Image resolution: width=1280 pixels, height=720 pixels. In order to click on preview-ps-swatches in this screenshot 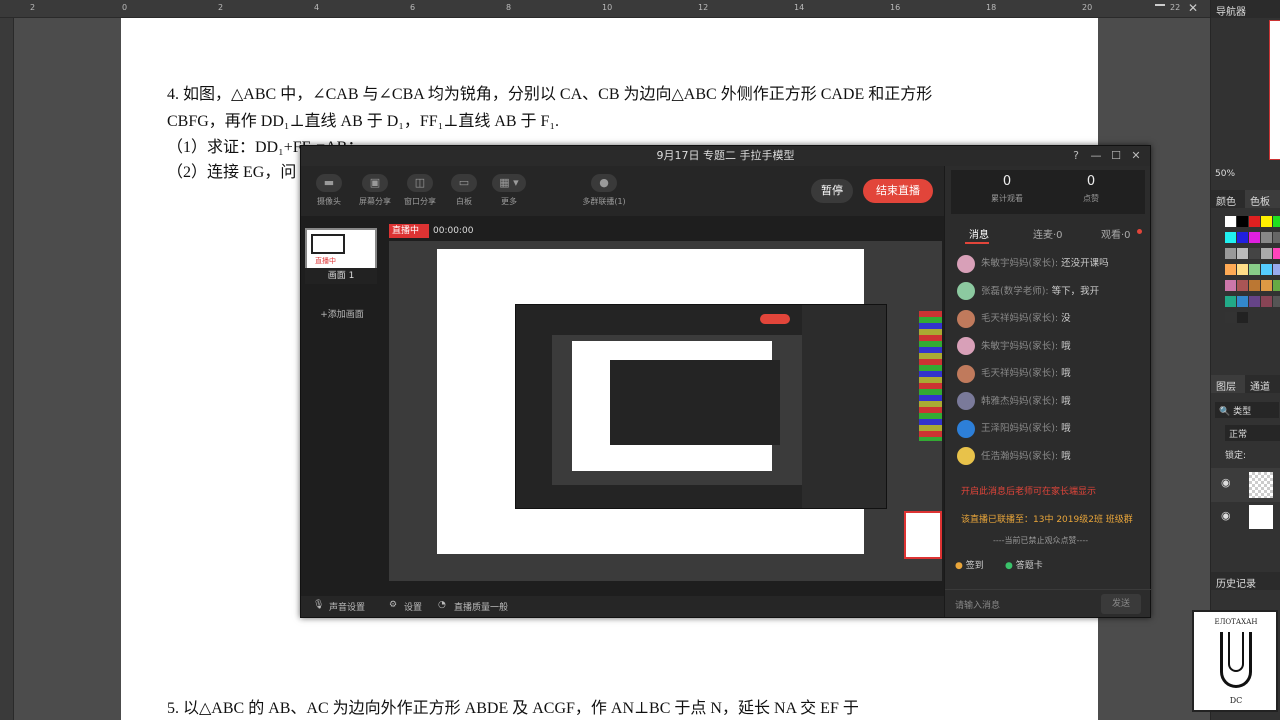, I will do `click(930, 376)`.